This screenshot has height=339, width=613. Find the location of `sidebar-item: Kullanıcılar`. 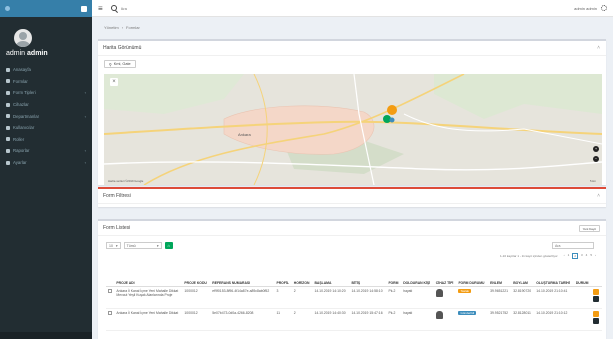

sidebar-item: Kullanıcılar is located at coordinates (46, 128).